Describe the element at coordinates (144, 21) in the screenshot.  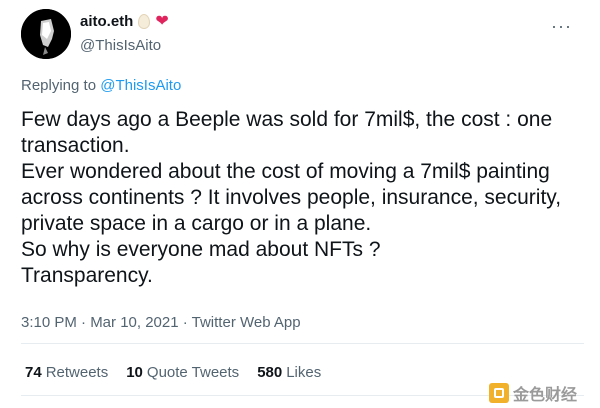
I see `egg-emoji-icon` at that location.